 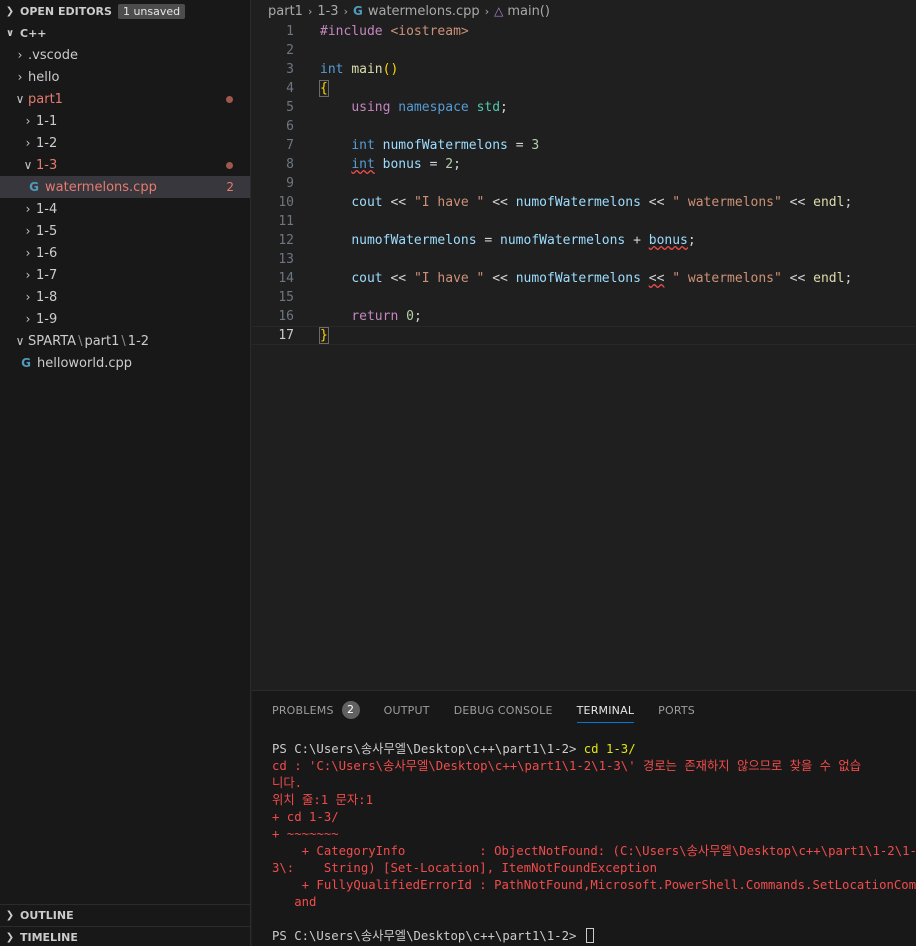 I want to click on code-line: 16 return 0;, so click(x=584, y=316).